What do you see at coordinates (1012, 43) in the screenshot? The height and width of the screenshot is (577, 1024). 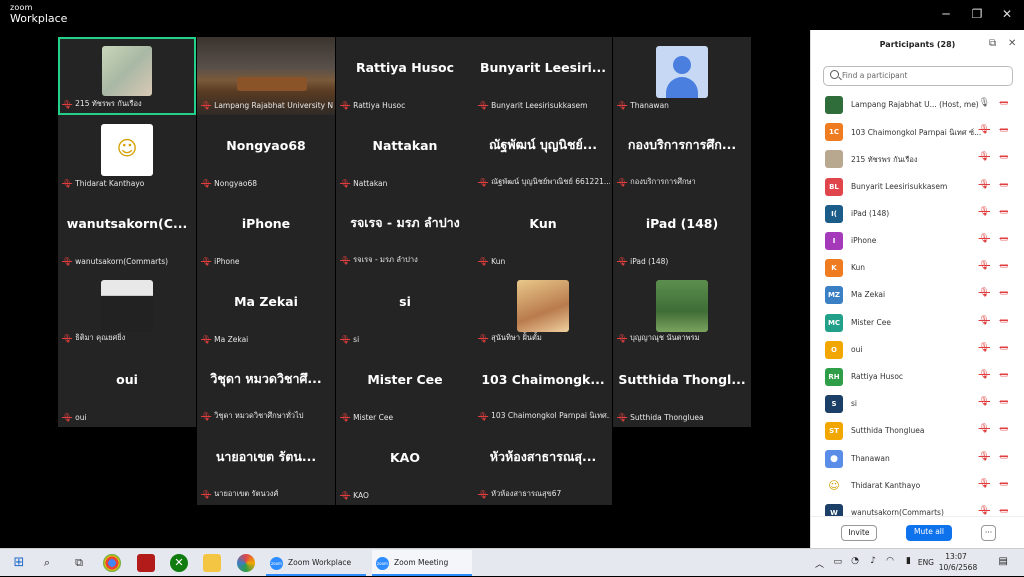 I see `close-panel-icon: ✕` at bounding box center [1012, 43].